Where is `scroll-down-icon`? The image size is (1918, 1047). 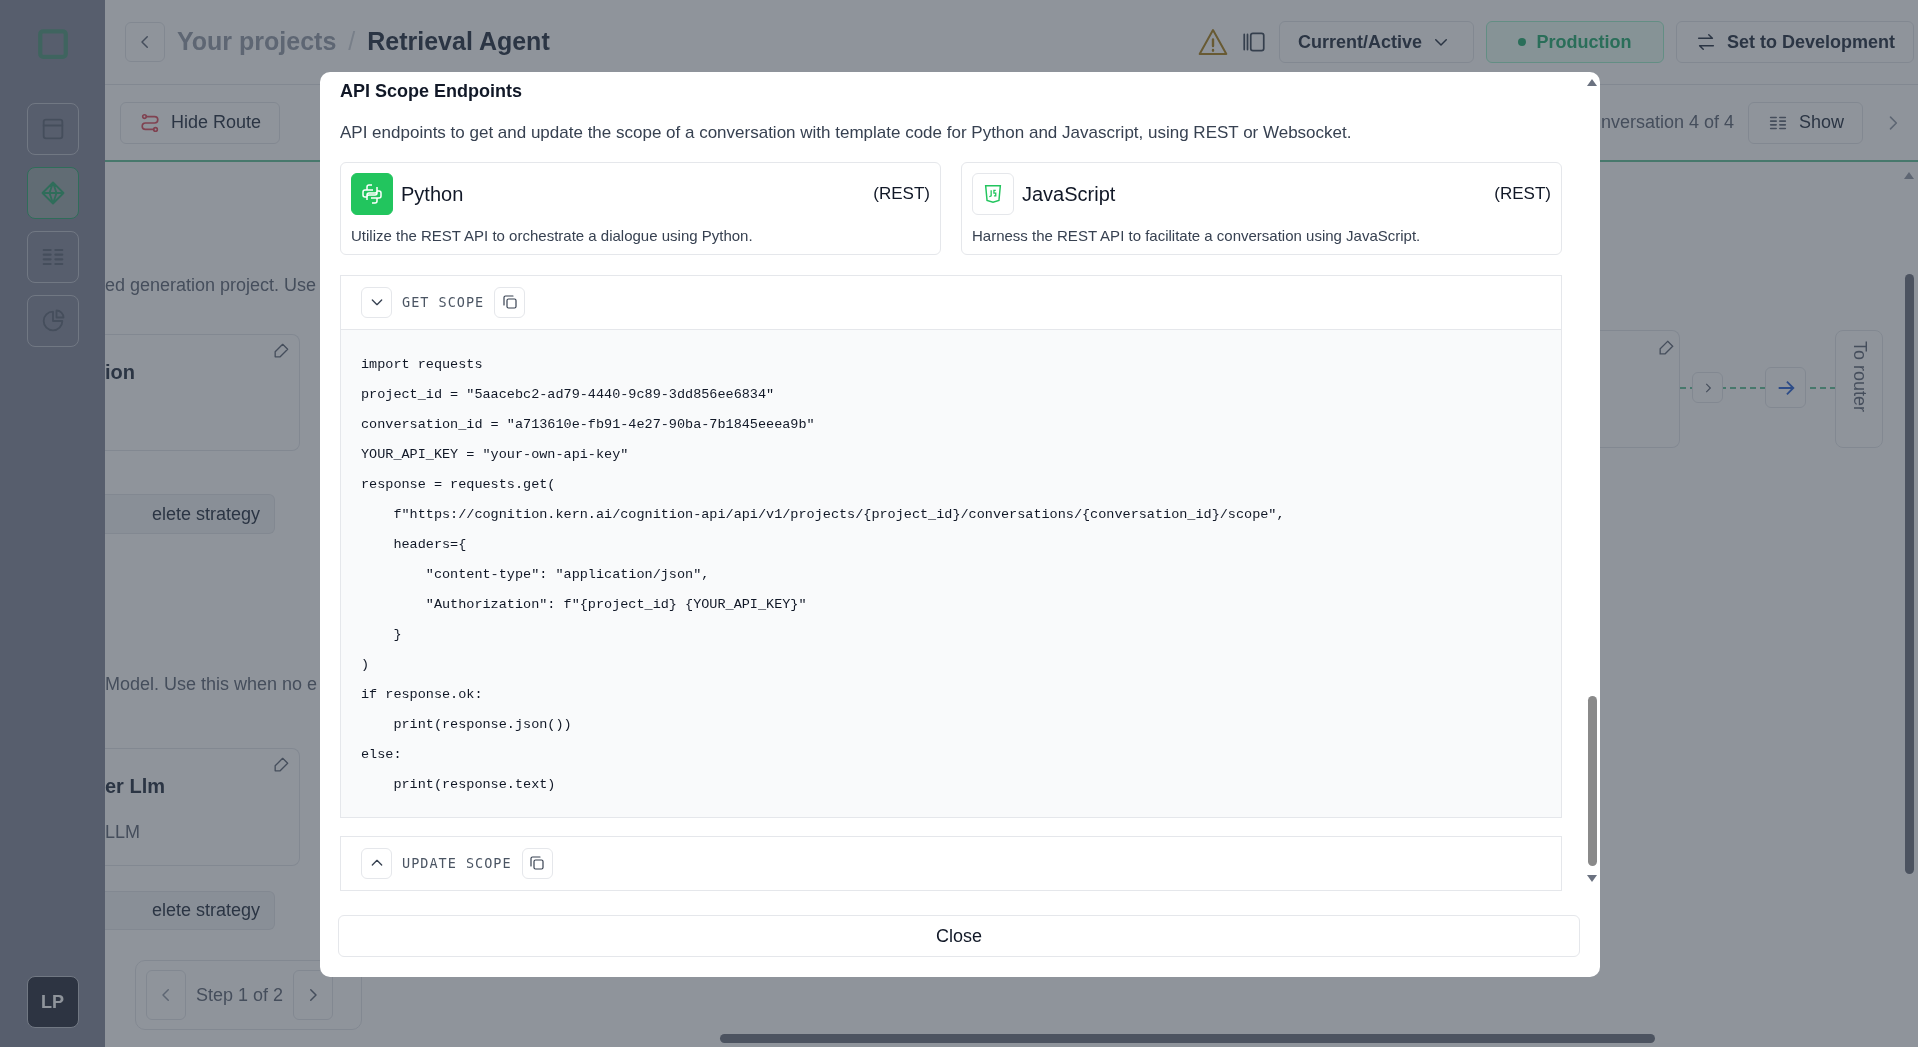
scroll-down-icon is located at coordinates (1592, 878).